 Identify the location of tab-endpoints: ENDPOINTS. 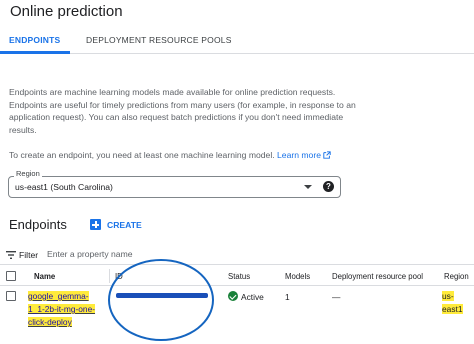
(34, 40).